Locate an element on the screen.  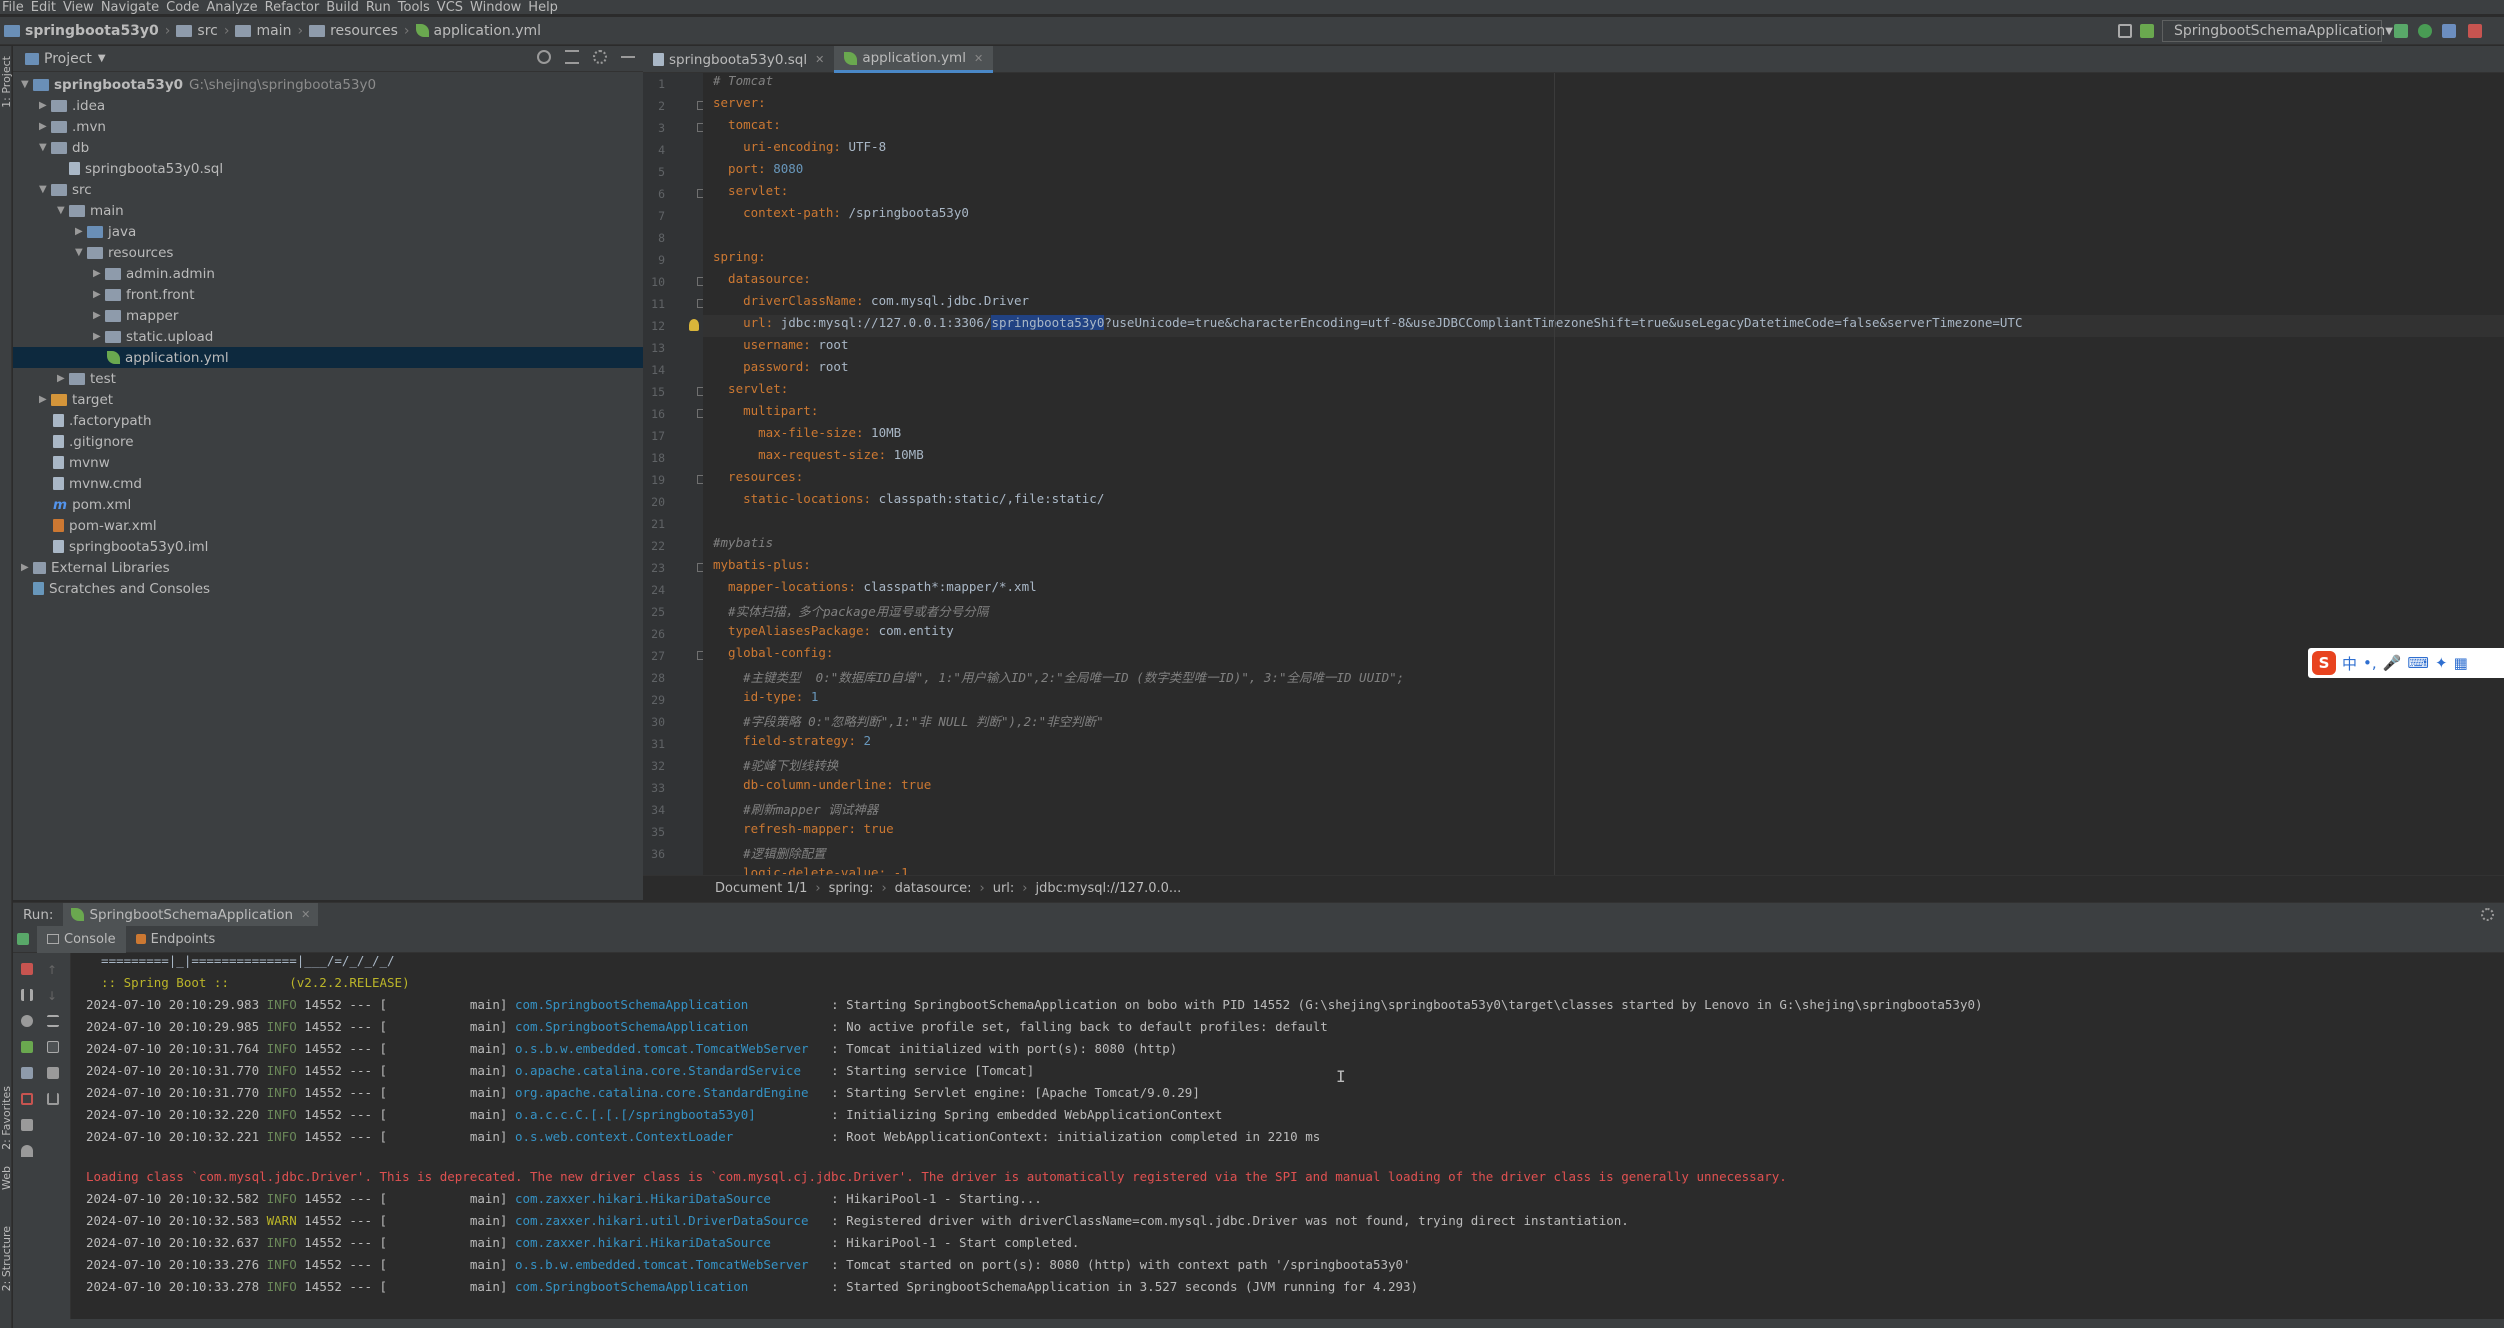
tab-endpoints: Endpoints is located at coordinates (176, 939).